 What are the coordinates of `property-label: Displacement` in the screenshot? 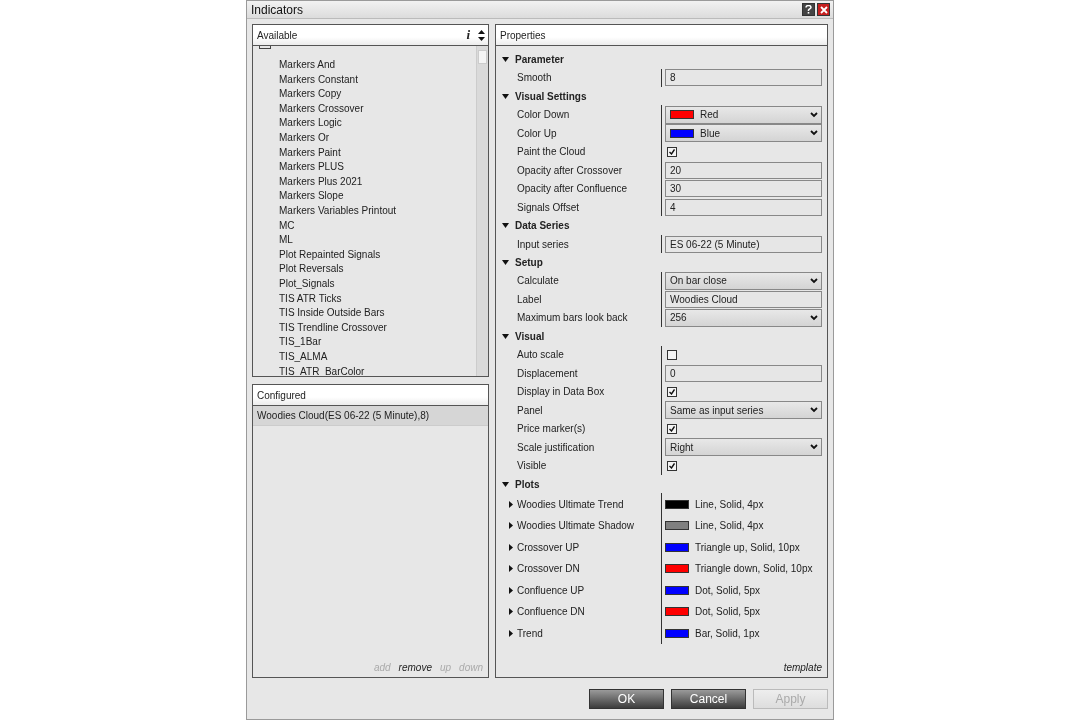 It's located at (547, 373).